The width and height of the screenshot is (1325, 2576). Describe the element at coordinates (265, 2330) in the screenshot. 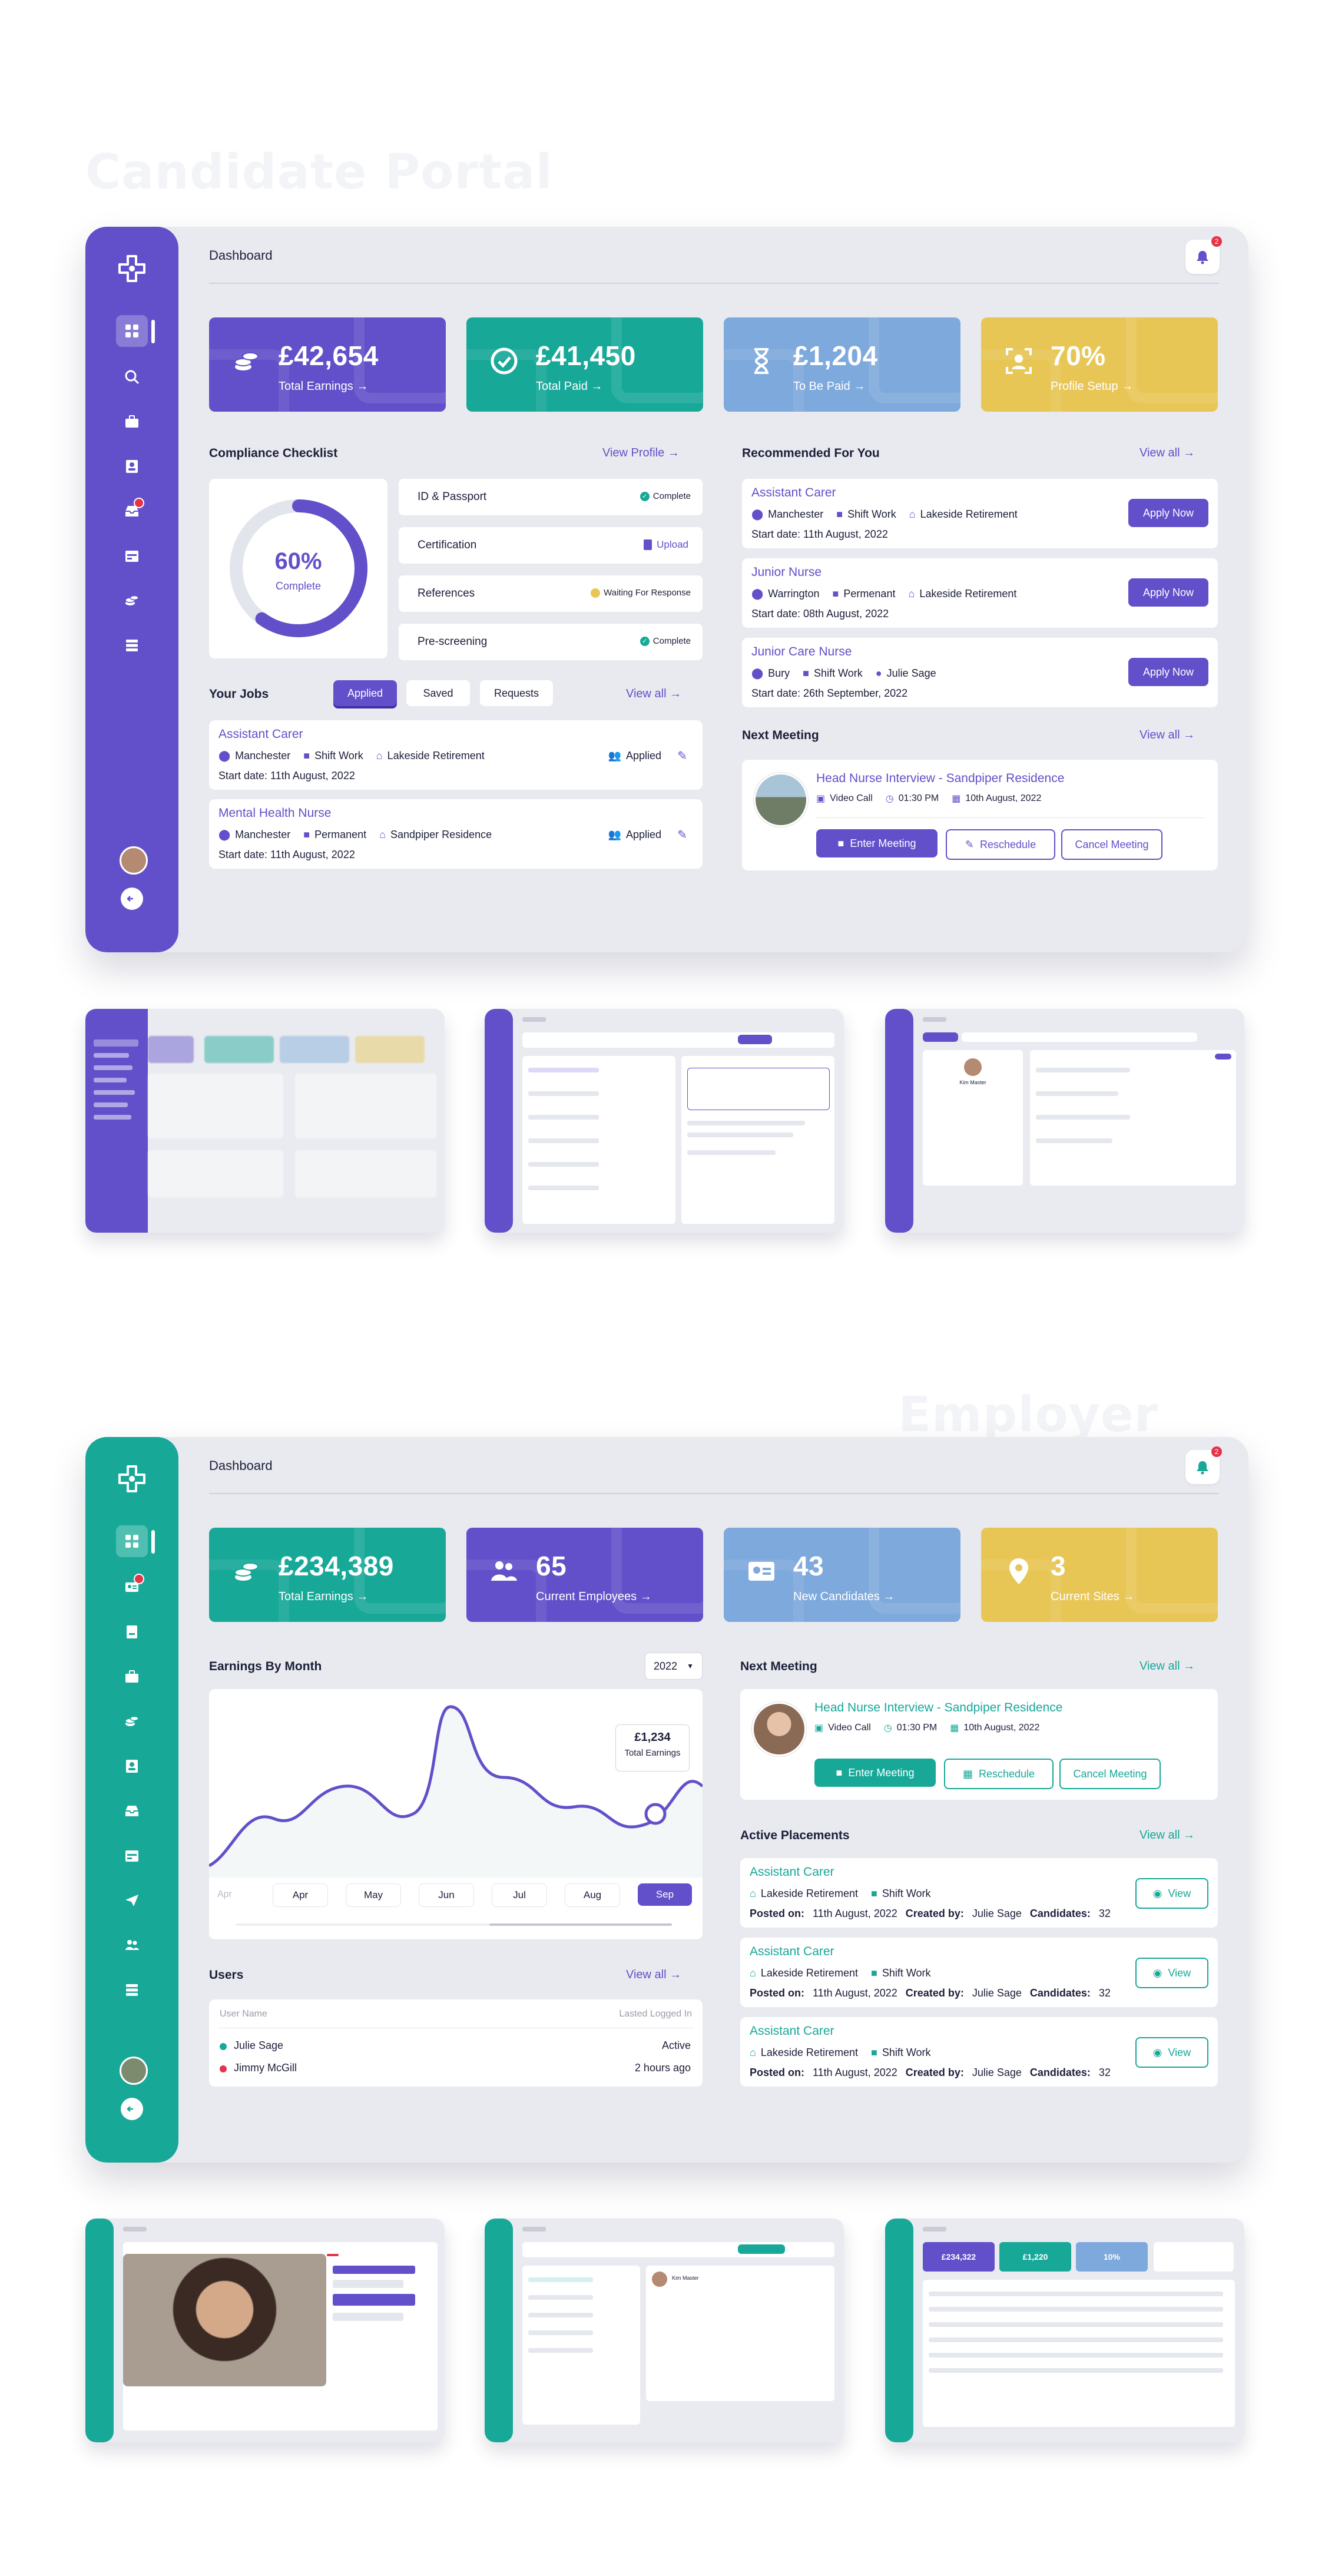

I see `thumbnail-employer-video-call` at that location.